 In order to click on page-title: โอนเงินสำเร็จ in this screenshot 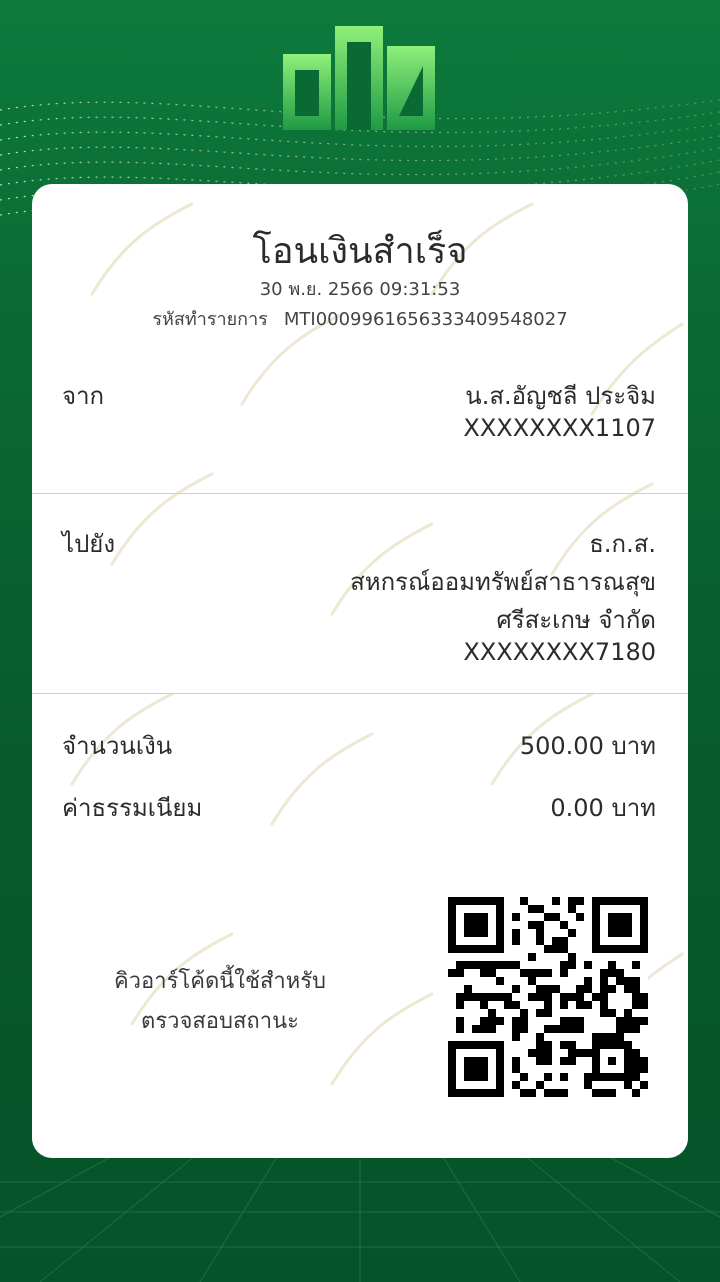, I will do `click(360, 251)`.